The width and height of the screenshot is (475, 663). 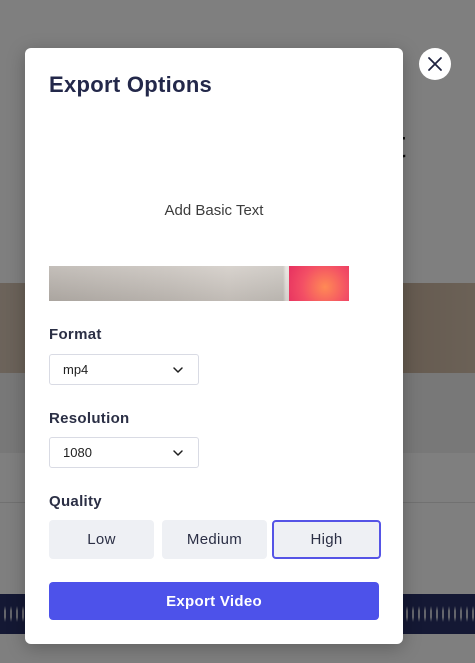 What do you see at coordinates (77, 452) in the screenshot?
I see `resolution-value: 1080` at bounding box center [77, 452].